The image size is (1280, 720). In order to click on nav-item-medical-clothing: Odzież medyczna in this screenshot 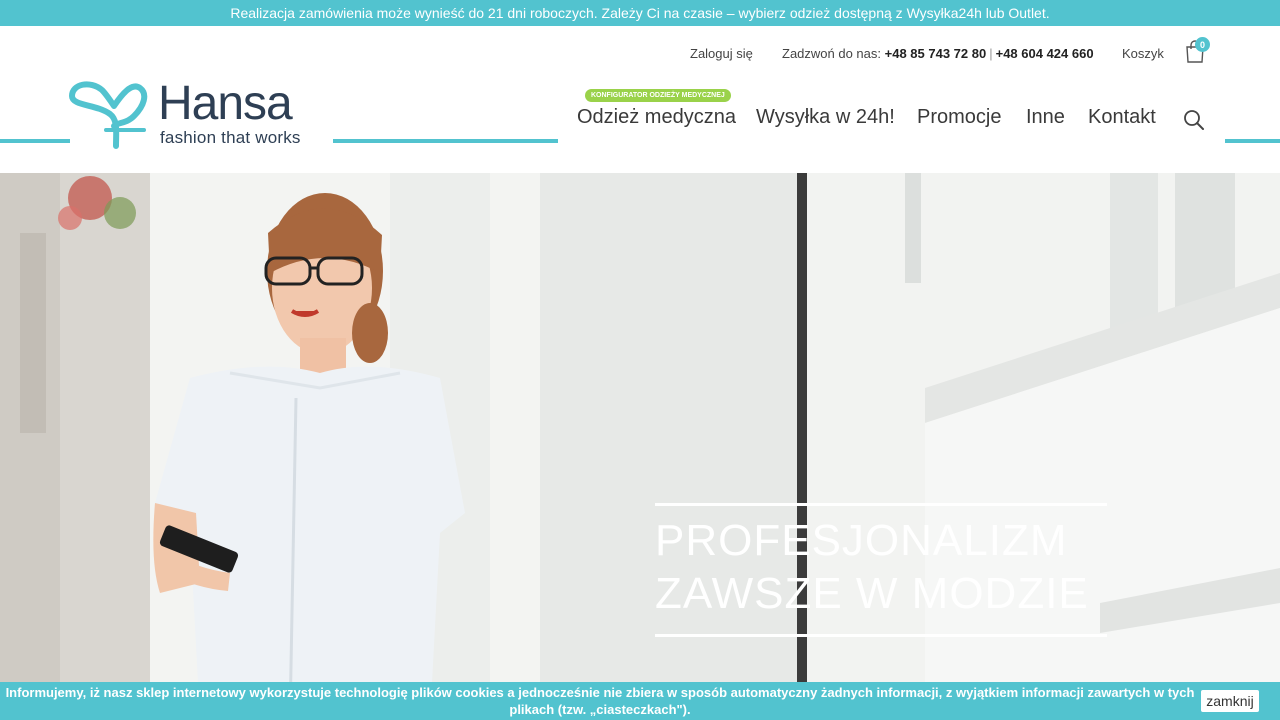, I will do `click(656, 117)`.